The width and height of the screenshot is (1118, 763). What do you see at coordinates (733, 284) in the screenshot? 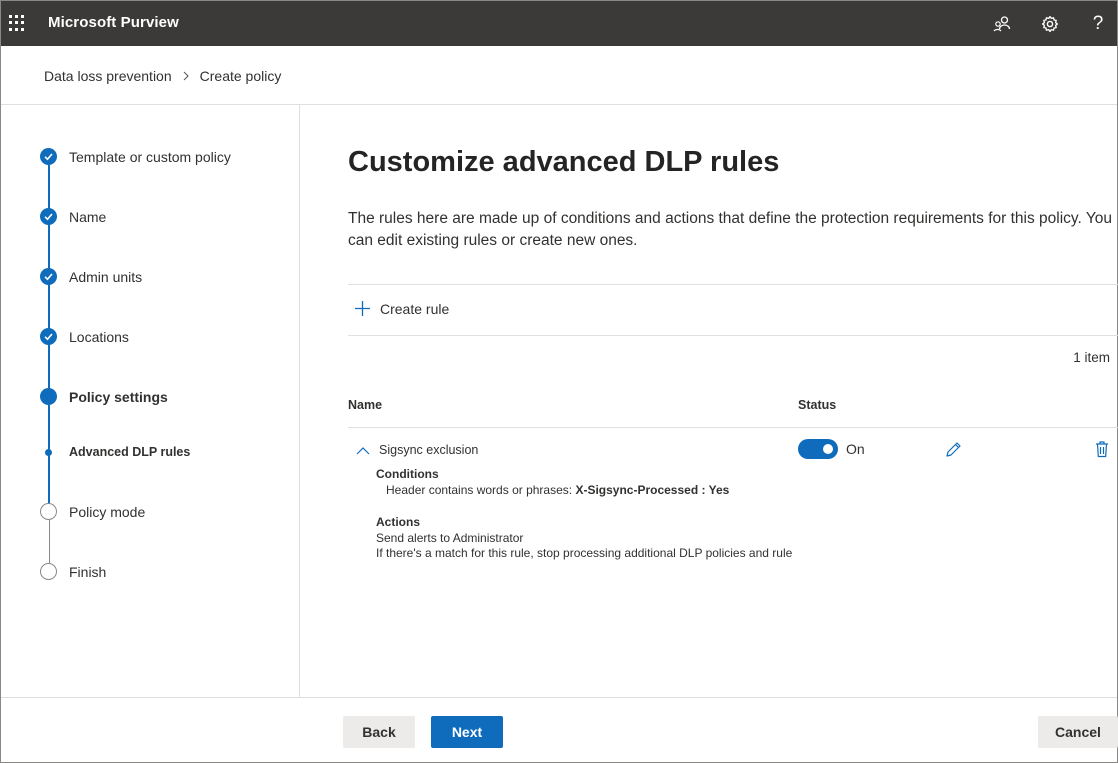
I see `command-bar-top-divider` at bounding box center [733, 284].